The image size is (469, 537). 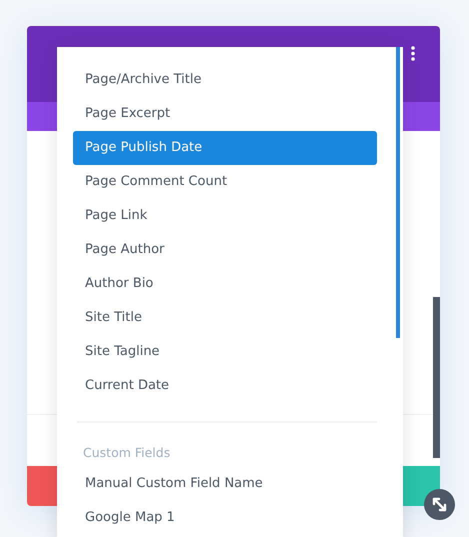 What do you see at coordinates (127, 453) in the screenshot?
I see `group-heading: Custom Fields` at bounding box center [127, 453].